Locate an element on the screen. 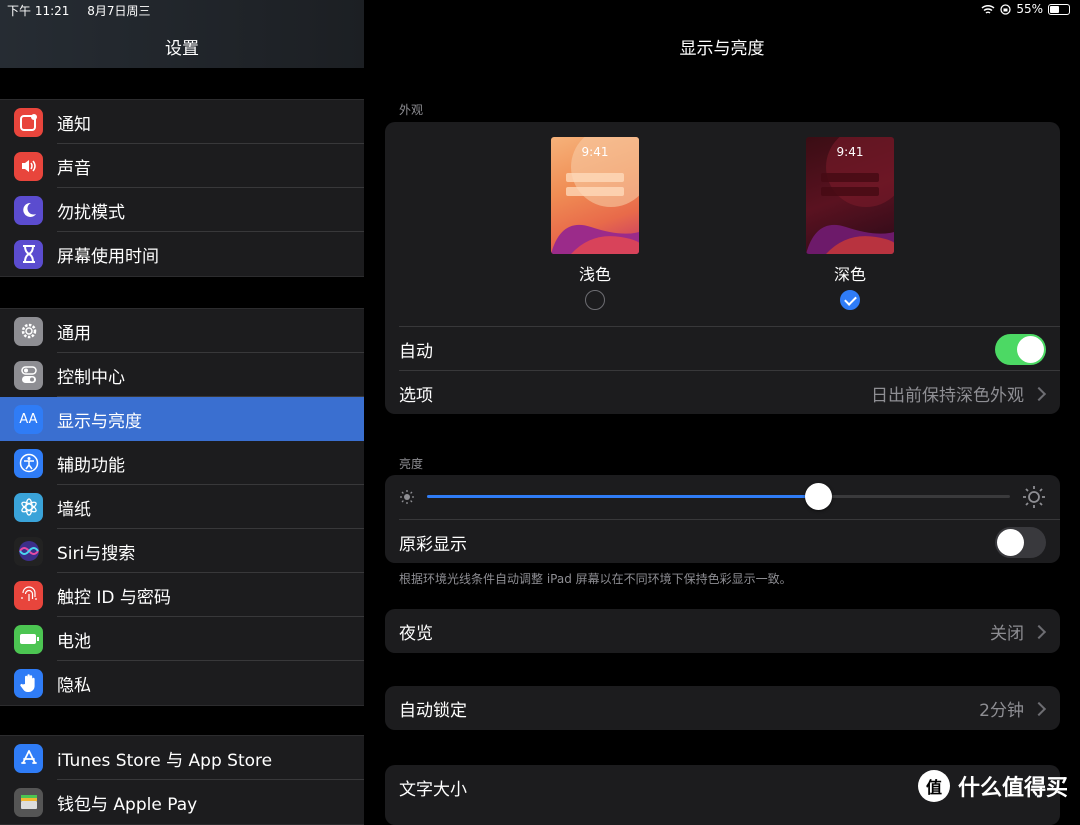  true-tone-toggle is located at coordinates (1020, 542).